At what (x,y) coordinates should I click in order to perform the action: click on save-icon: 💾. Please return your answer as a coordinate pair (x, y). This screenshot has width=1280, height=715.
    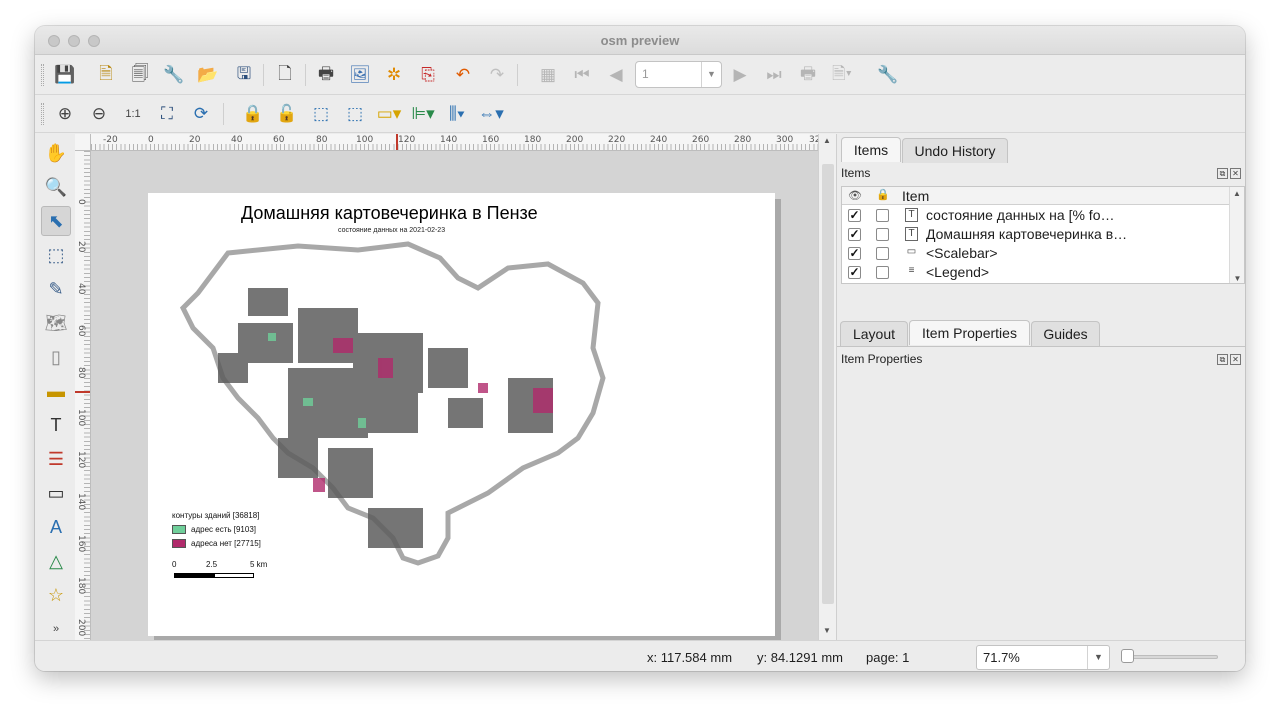
    Looking at the image, I should click on (65, 75).